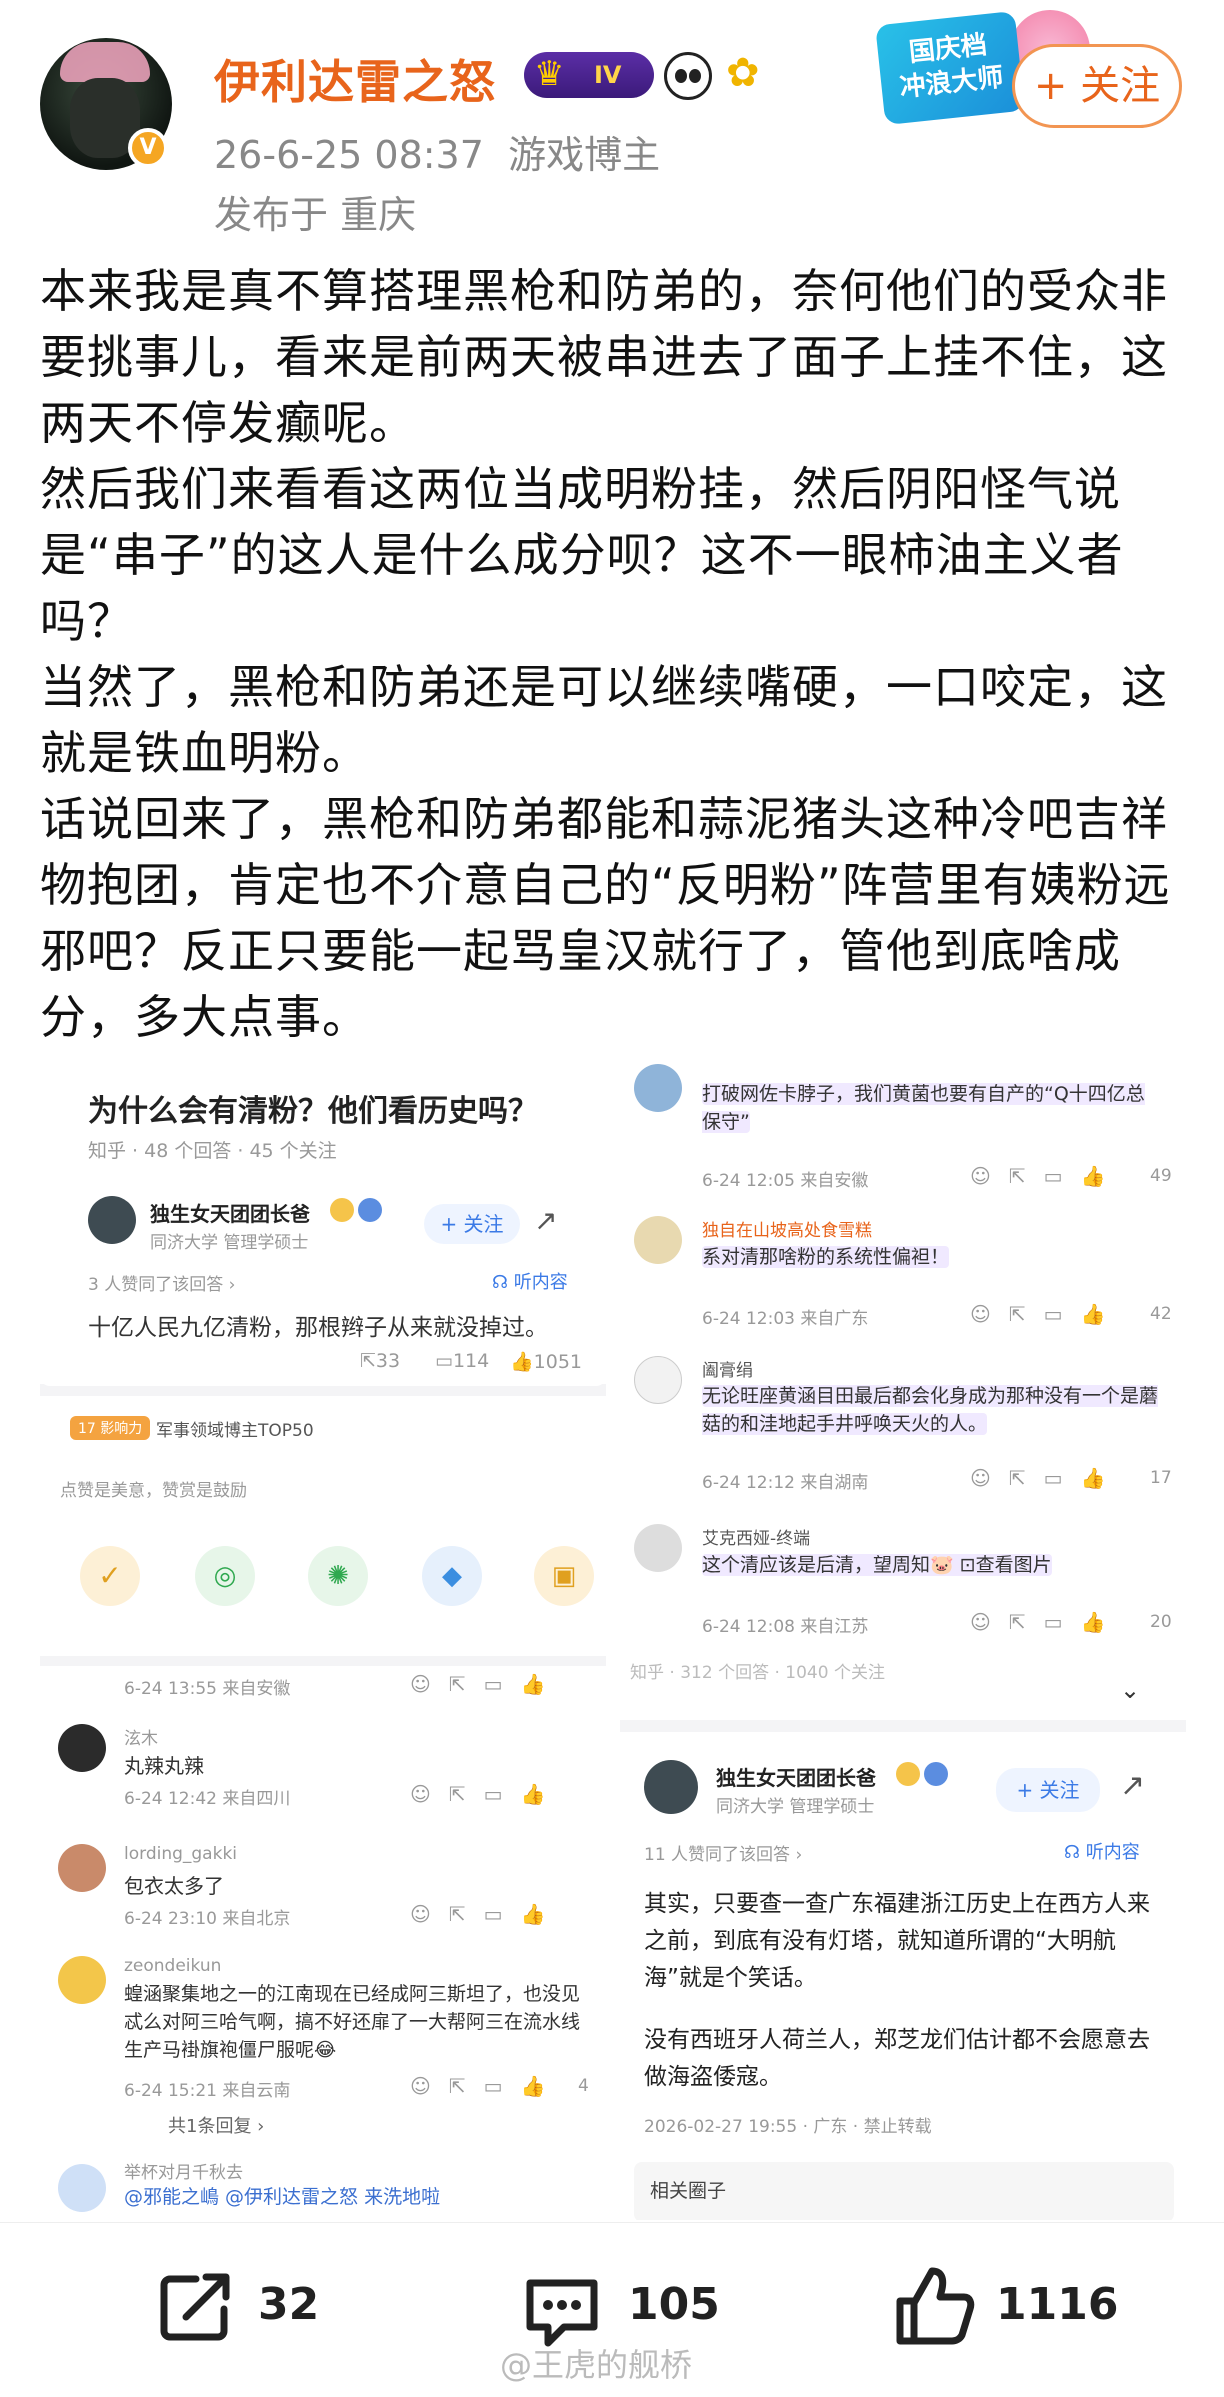 This screenshot has width=1224, height=2397. What do you see at coordinates (923, 1108) in the screenshot?
I see `comment-highlight: 打破网佐卡脖子，我们黄菌也要有自产的“Q十四亿总保守”` at bounding box center [923, 1108].